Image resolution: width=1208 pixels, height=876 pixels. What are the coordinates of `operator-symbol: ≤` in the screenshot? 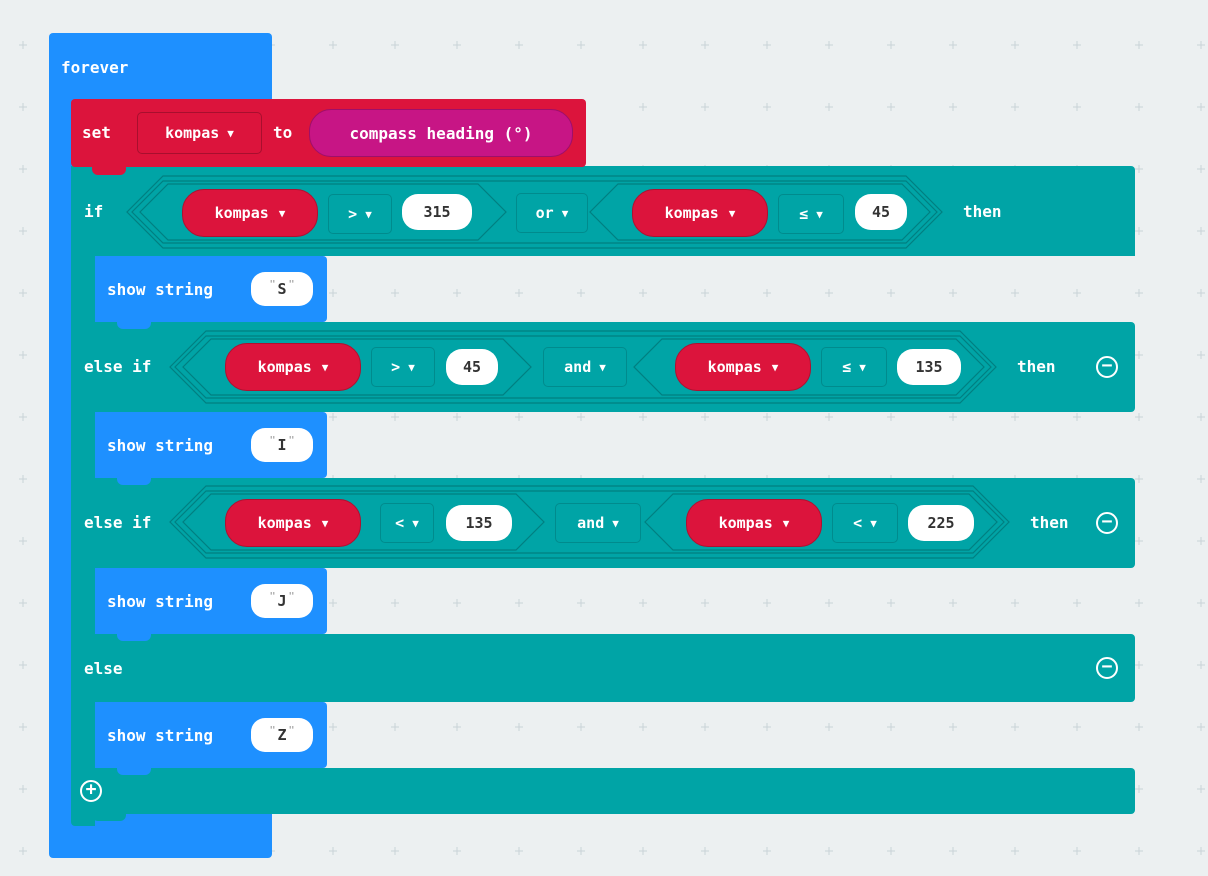 It's located at (847, 367).